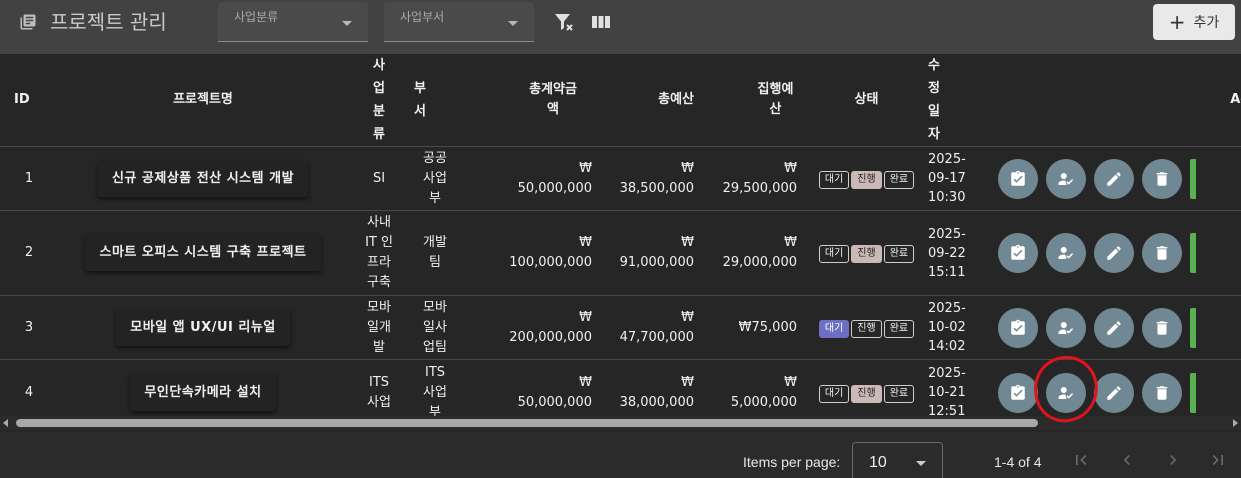  I want to click on cell-name: 신규 공제상품 전산 시스템 개발, so click(203, 178).